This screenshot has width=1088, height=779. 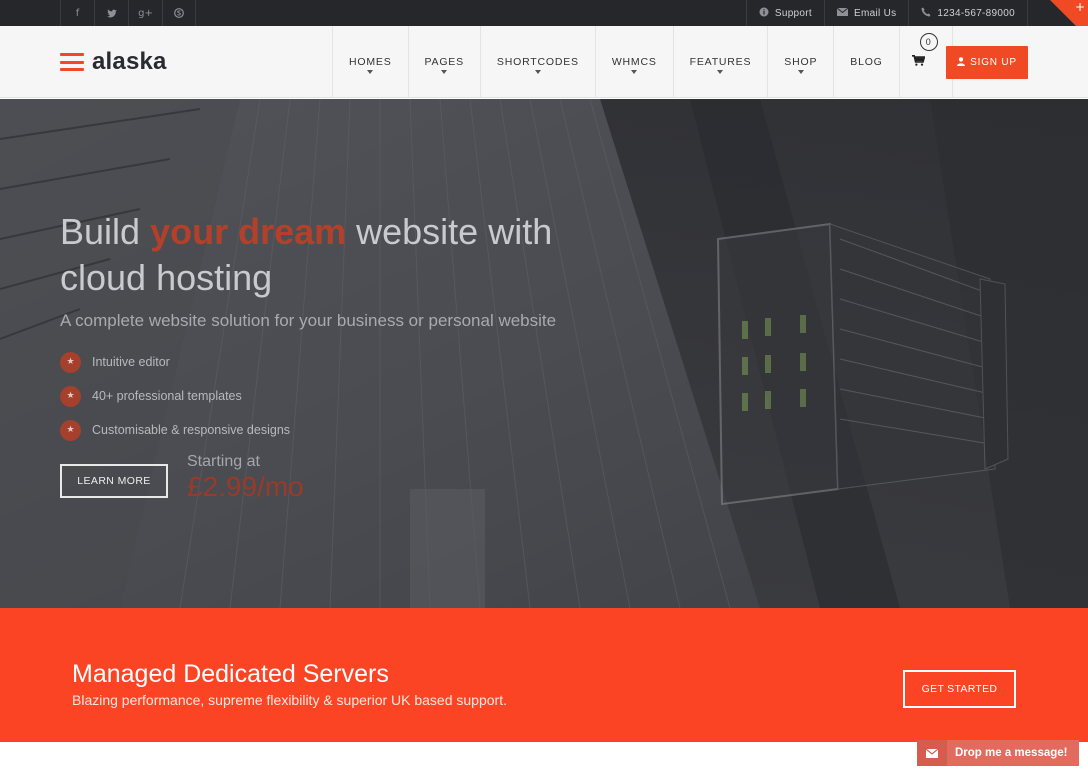 I want to click on feature-label: 40+ professional templates, so click(x=167, y=396).